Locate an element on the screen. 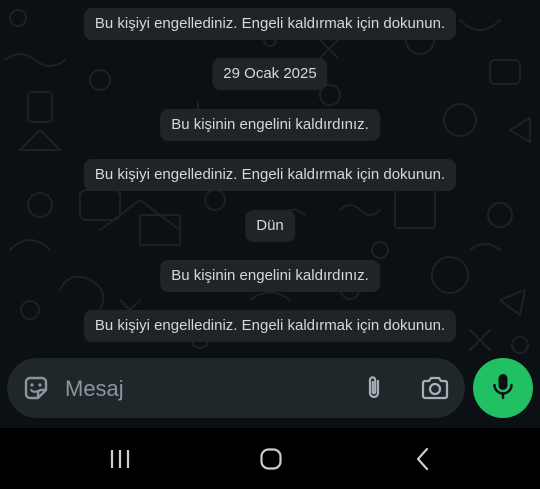 Image resolution: width=540 pixels, height=489 pixels. date-separator: Dün is located at coordinates (270, 226).